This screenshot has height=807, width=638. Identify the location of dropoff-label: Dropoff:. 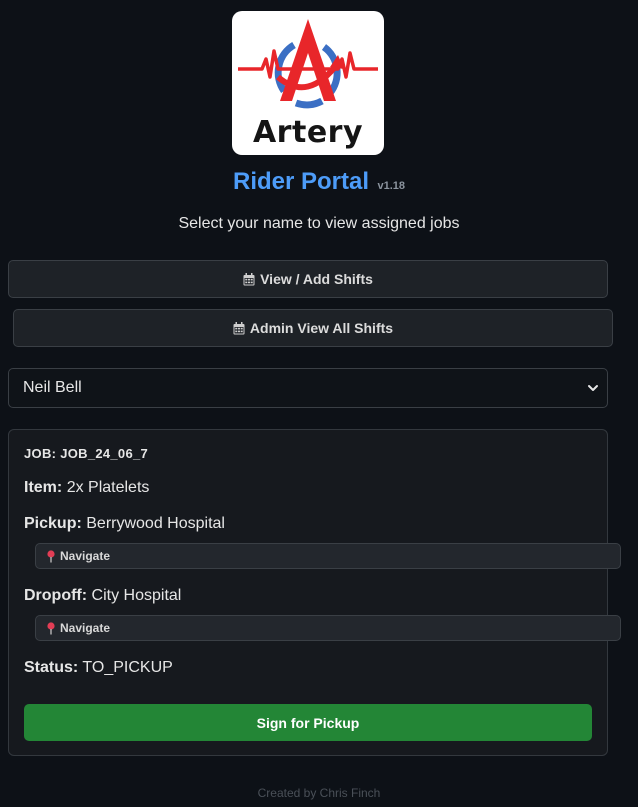
(56, 595).